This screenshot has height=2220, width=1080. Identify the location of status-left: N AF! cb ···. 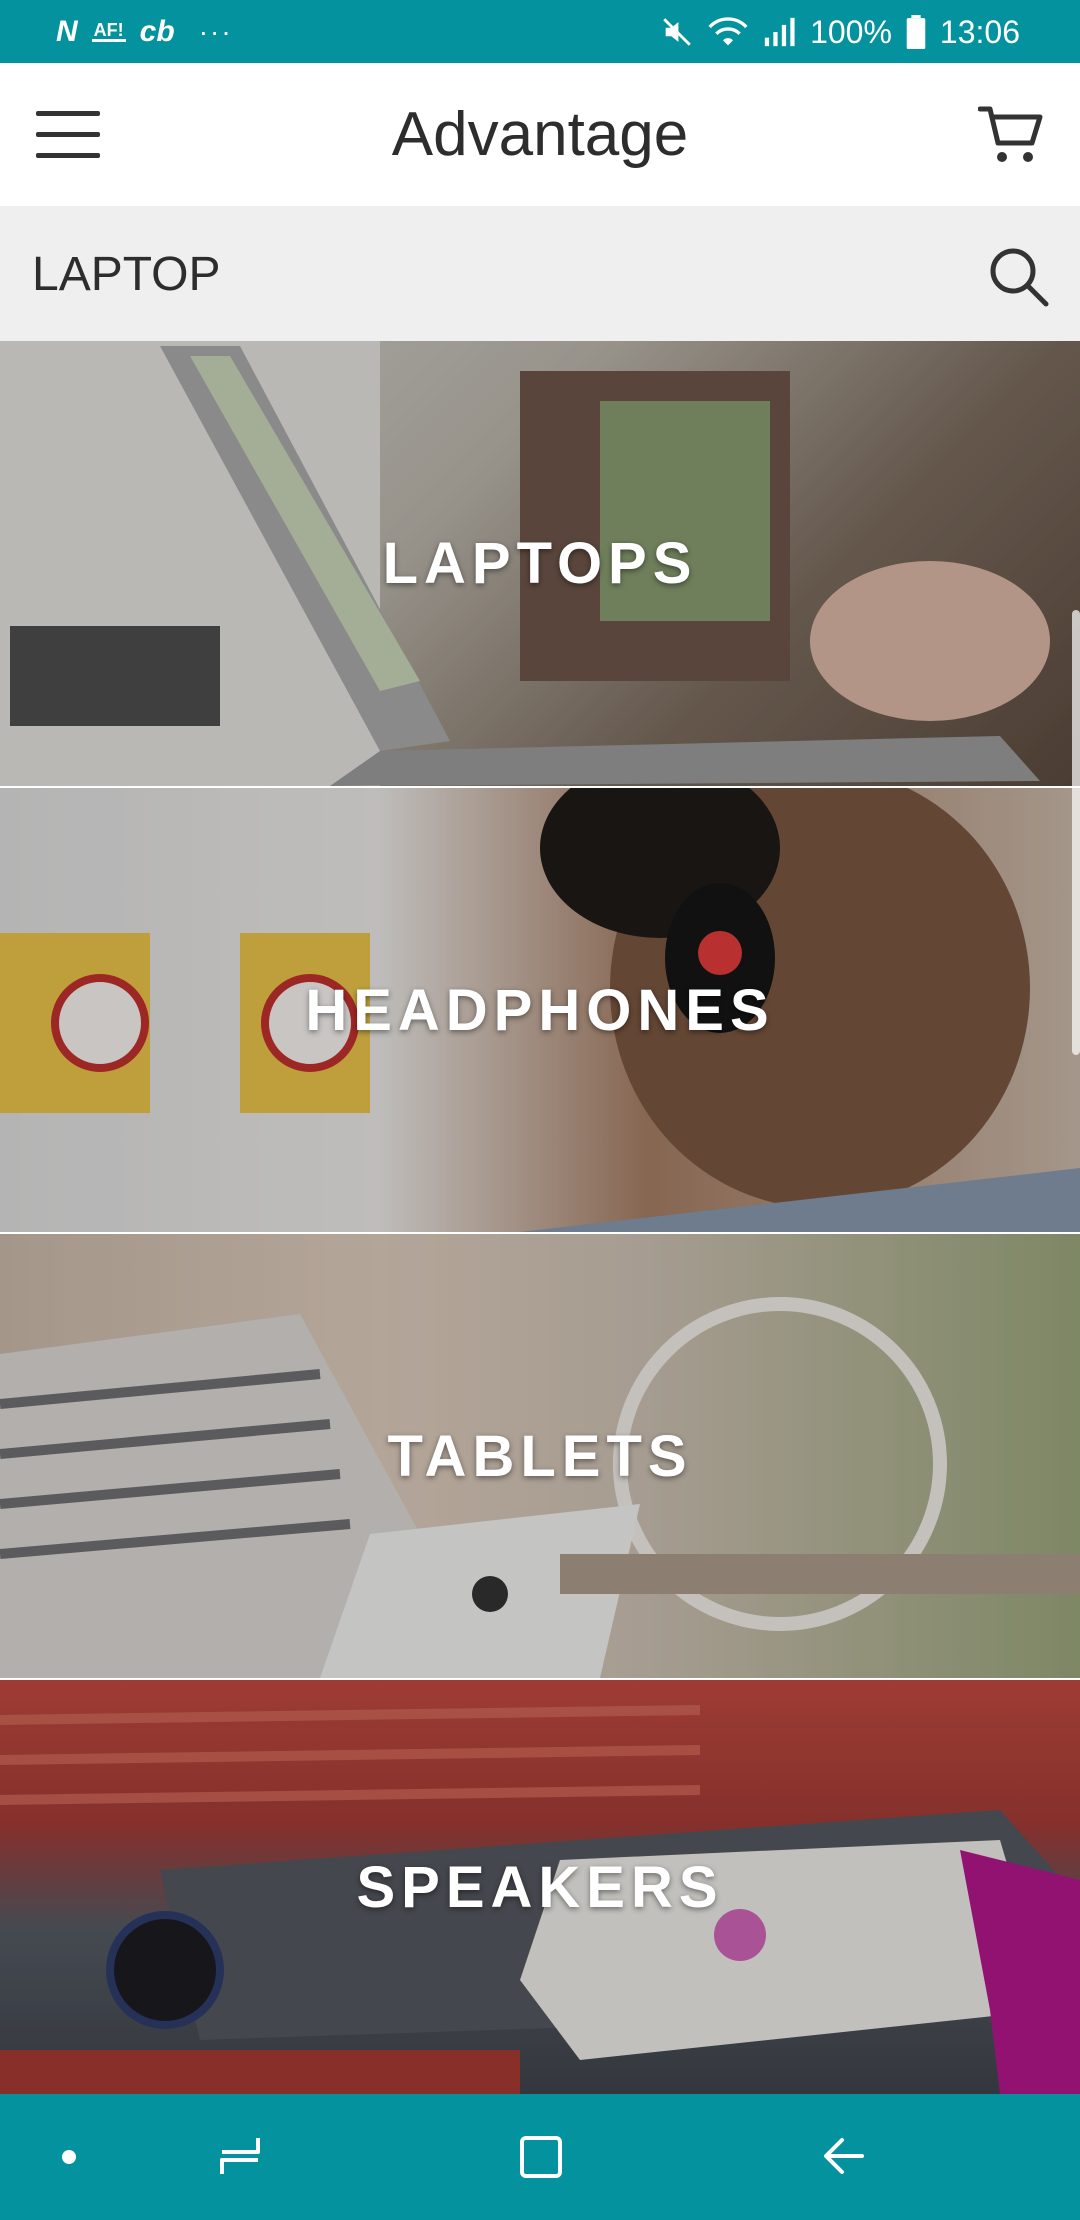
(144, 32).